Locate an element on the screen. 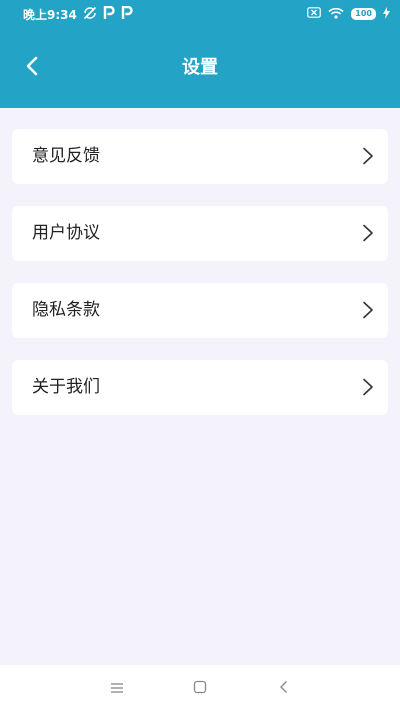 Image resolution: width=400 pixels, height=711 pixels. menu-icon is located at coordinates (117, 688).